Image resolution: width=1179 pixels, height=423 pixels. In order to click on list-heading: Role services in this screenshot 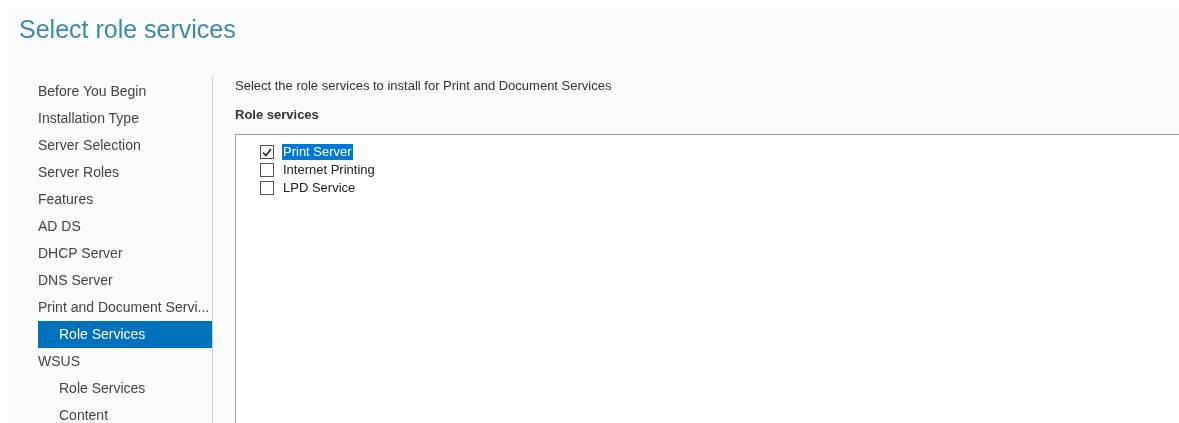, I will do `click(277, 115)`.